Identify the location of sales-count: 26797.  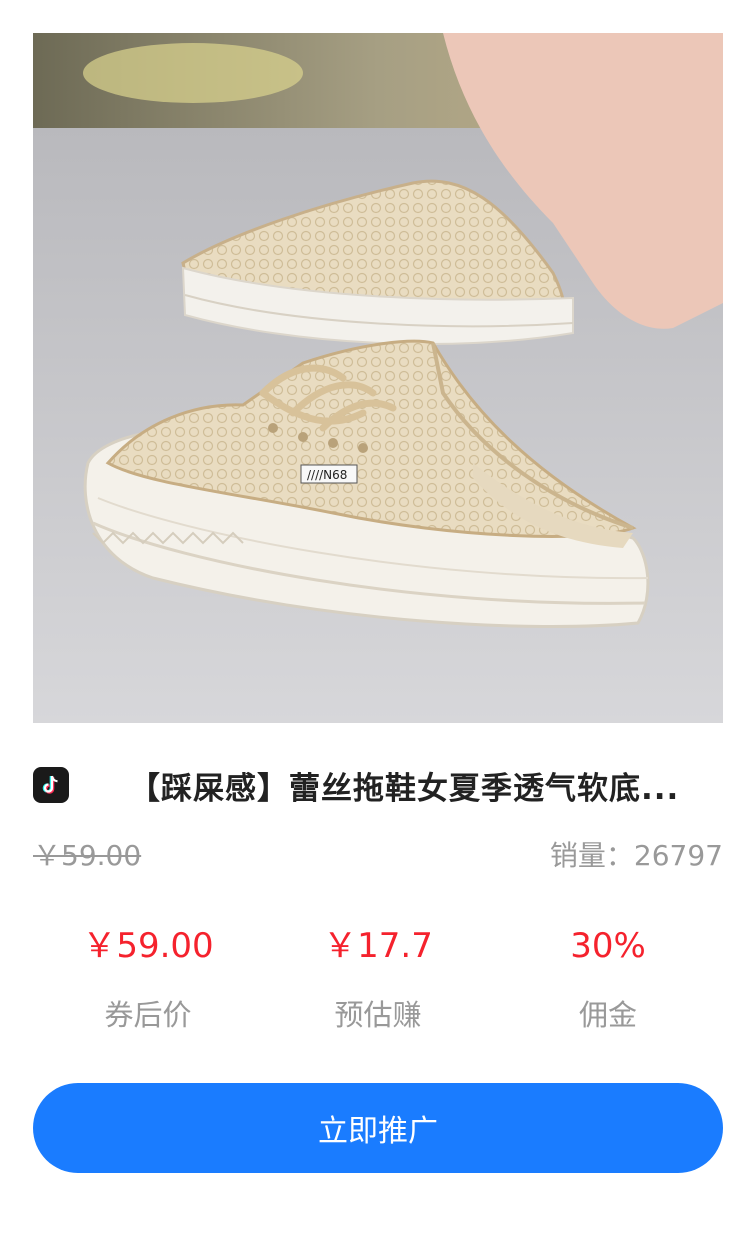
(678, 855).